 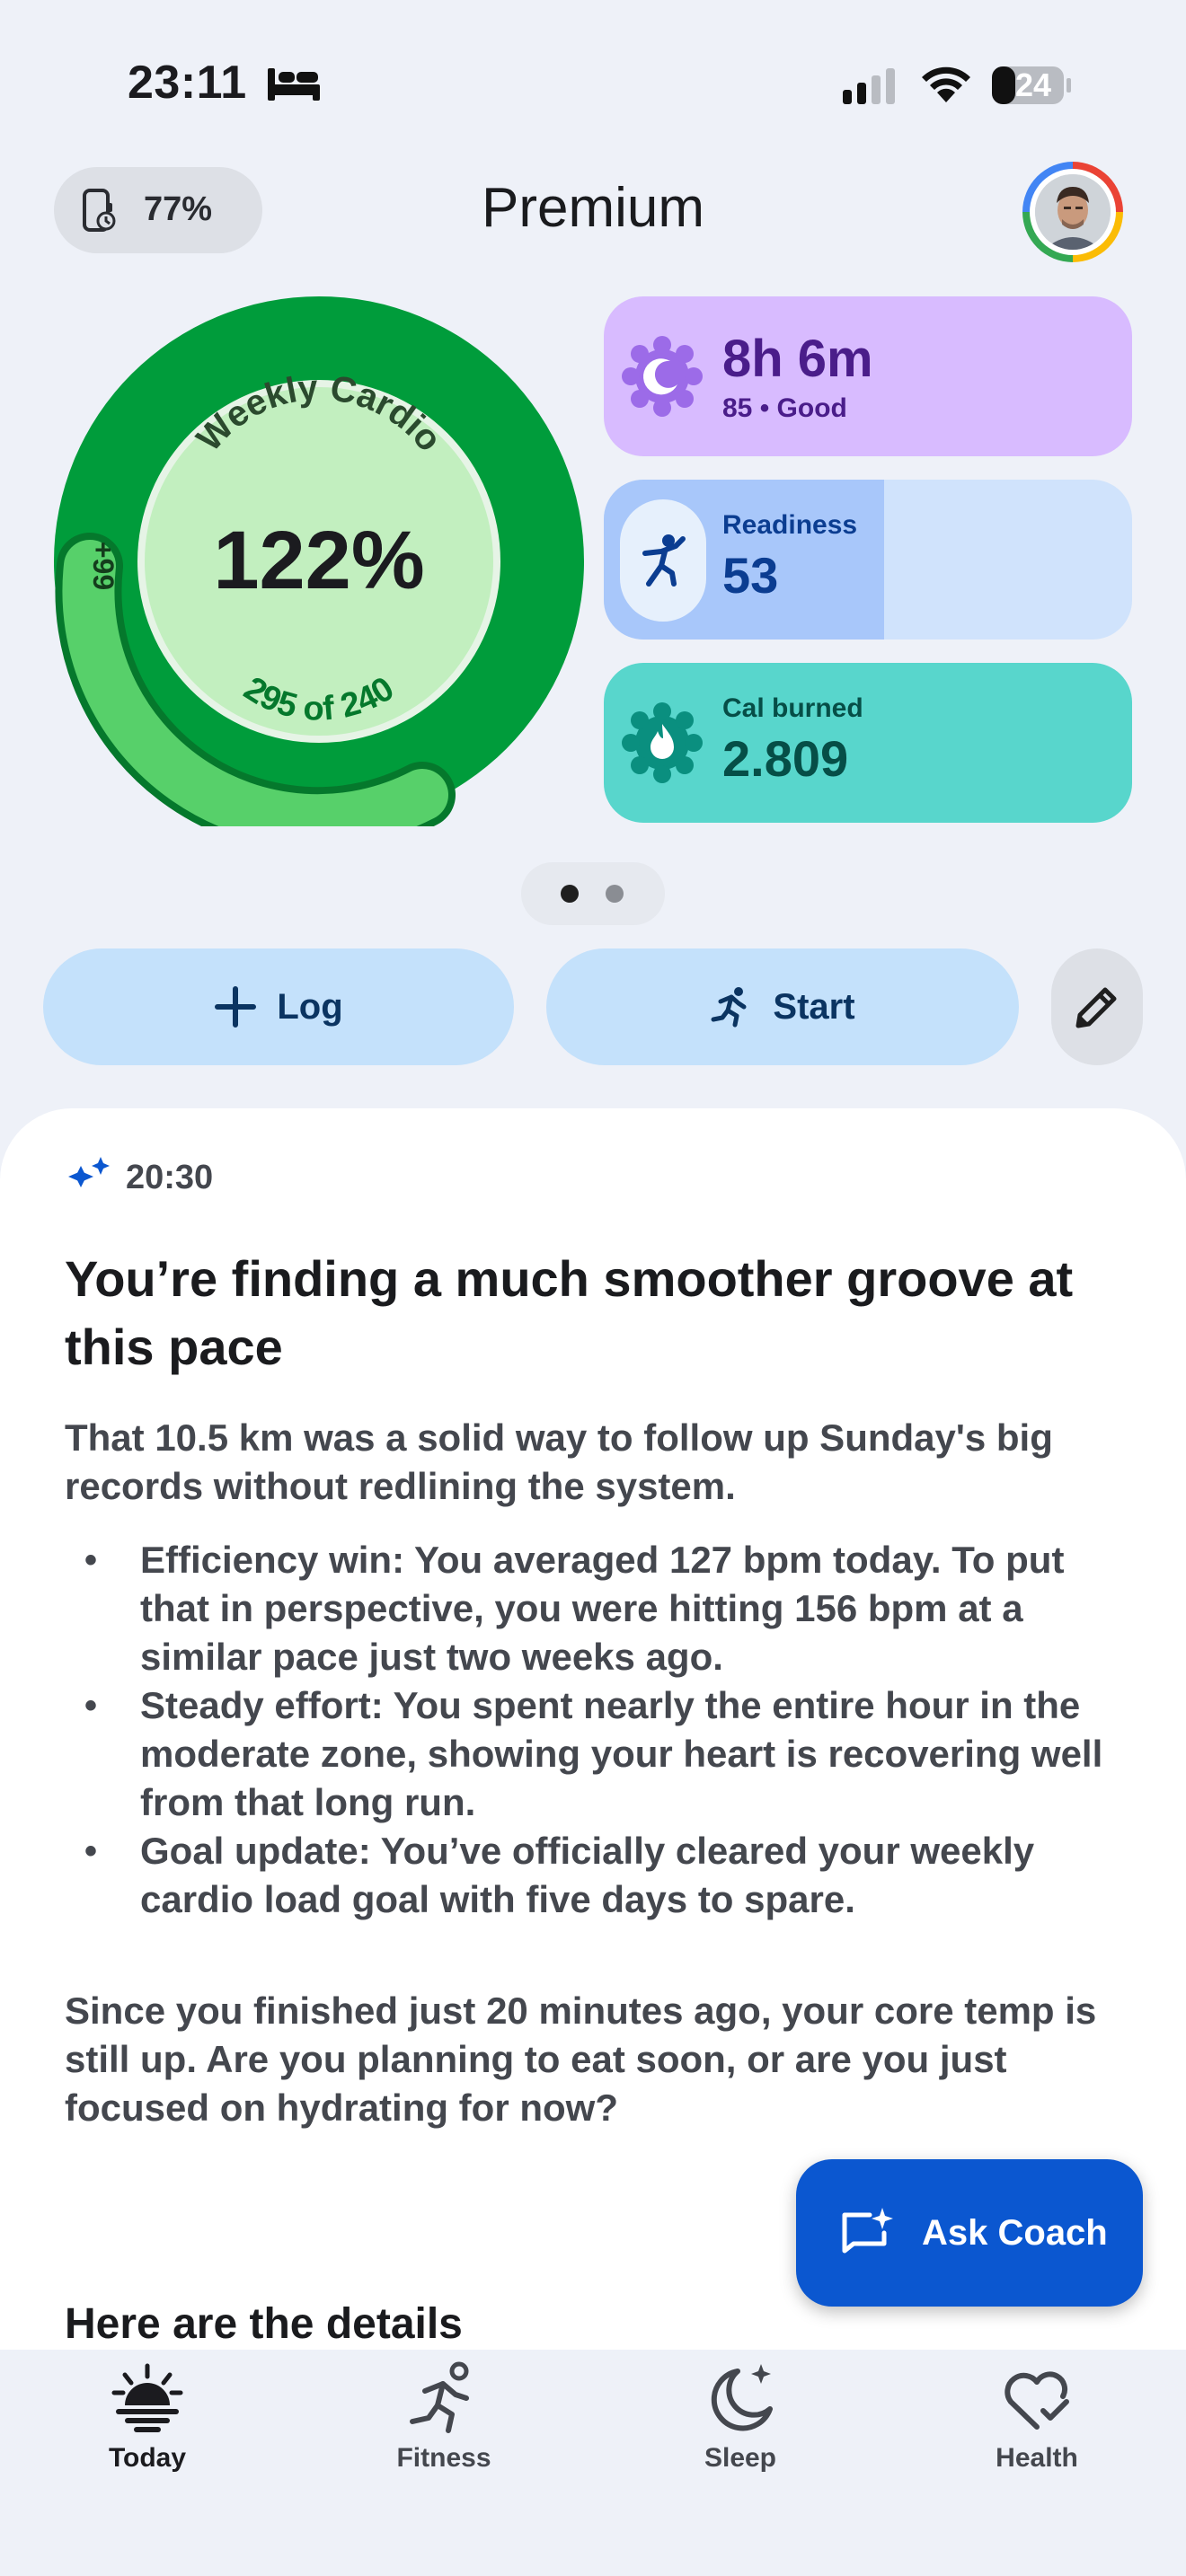 What do you see at coordinates (1015, 2233) in the screenshot?
I see `ask-coach-label: Ask Coach` at bounding box center [1015, 2233].